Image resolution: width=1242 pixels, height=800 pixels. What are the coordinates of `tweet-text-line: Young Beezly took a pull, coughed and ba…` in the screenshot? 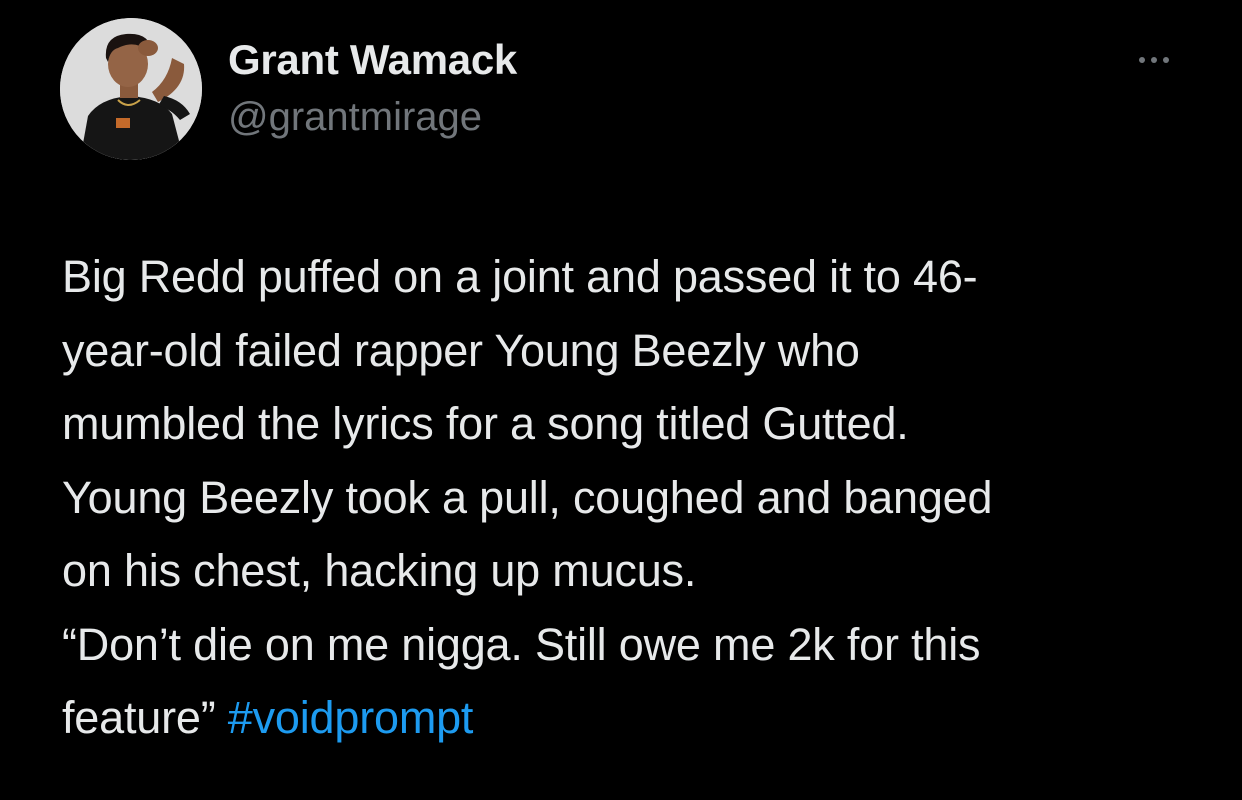 It's located at (527, 497).